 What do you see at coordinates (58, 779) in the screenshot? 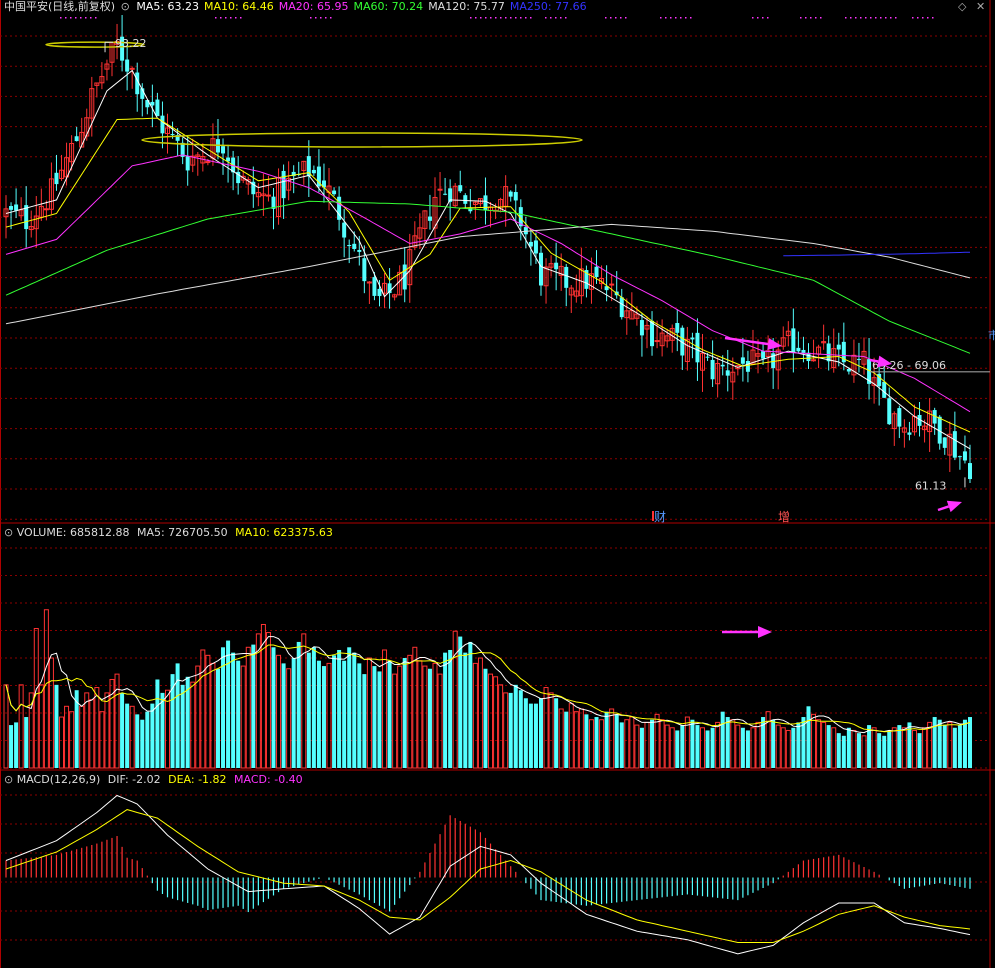
I see `macd-title: MACD(12,26,9)` at bounding box center [58, 779].